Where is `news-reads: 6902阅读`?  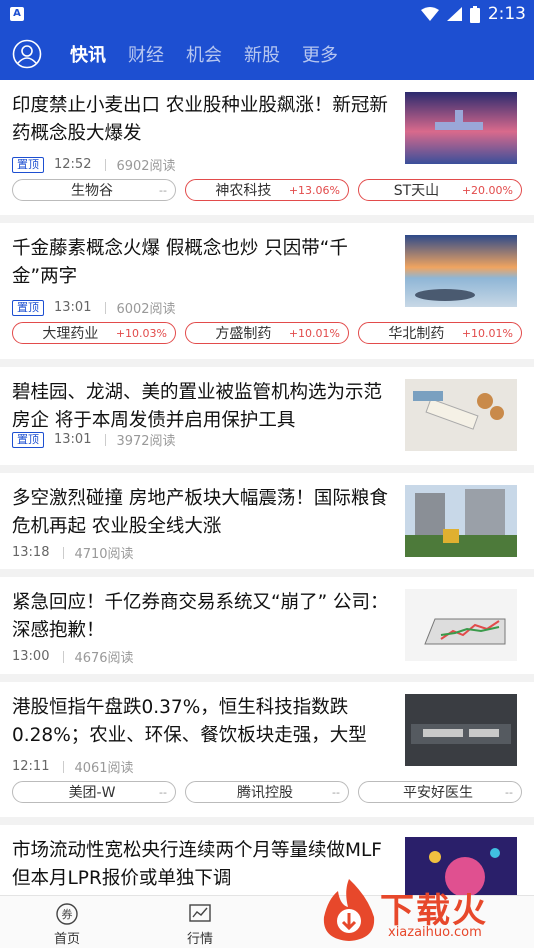
news-reads: 6902阅读 is located at coordinates (146, 166).